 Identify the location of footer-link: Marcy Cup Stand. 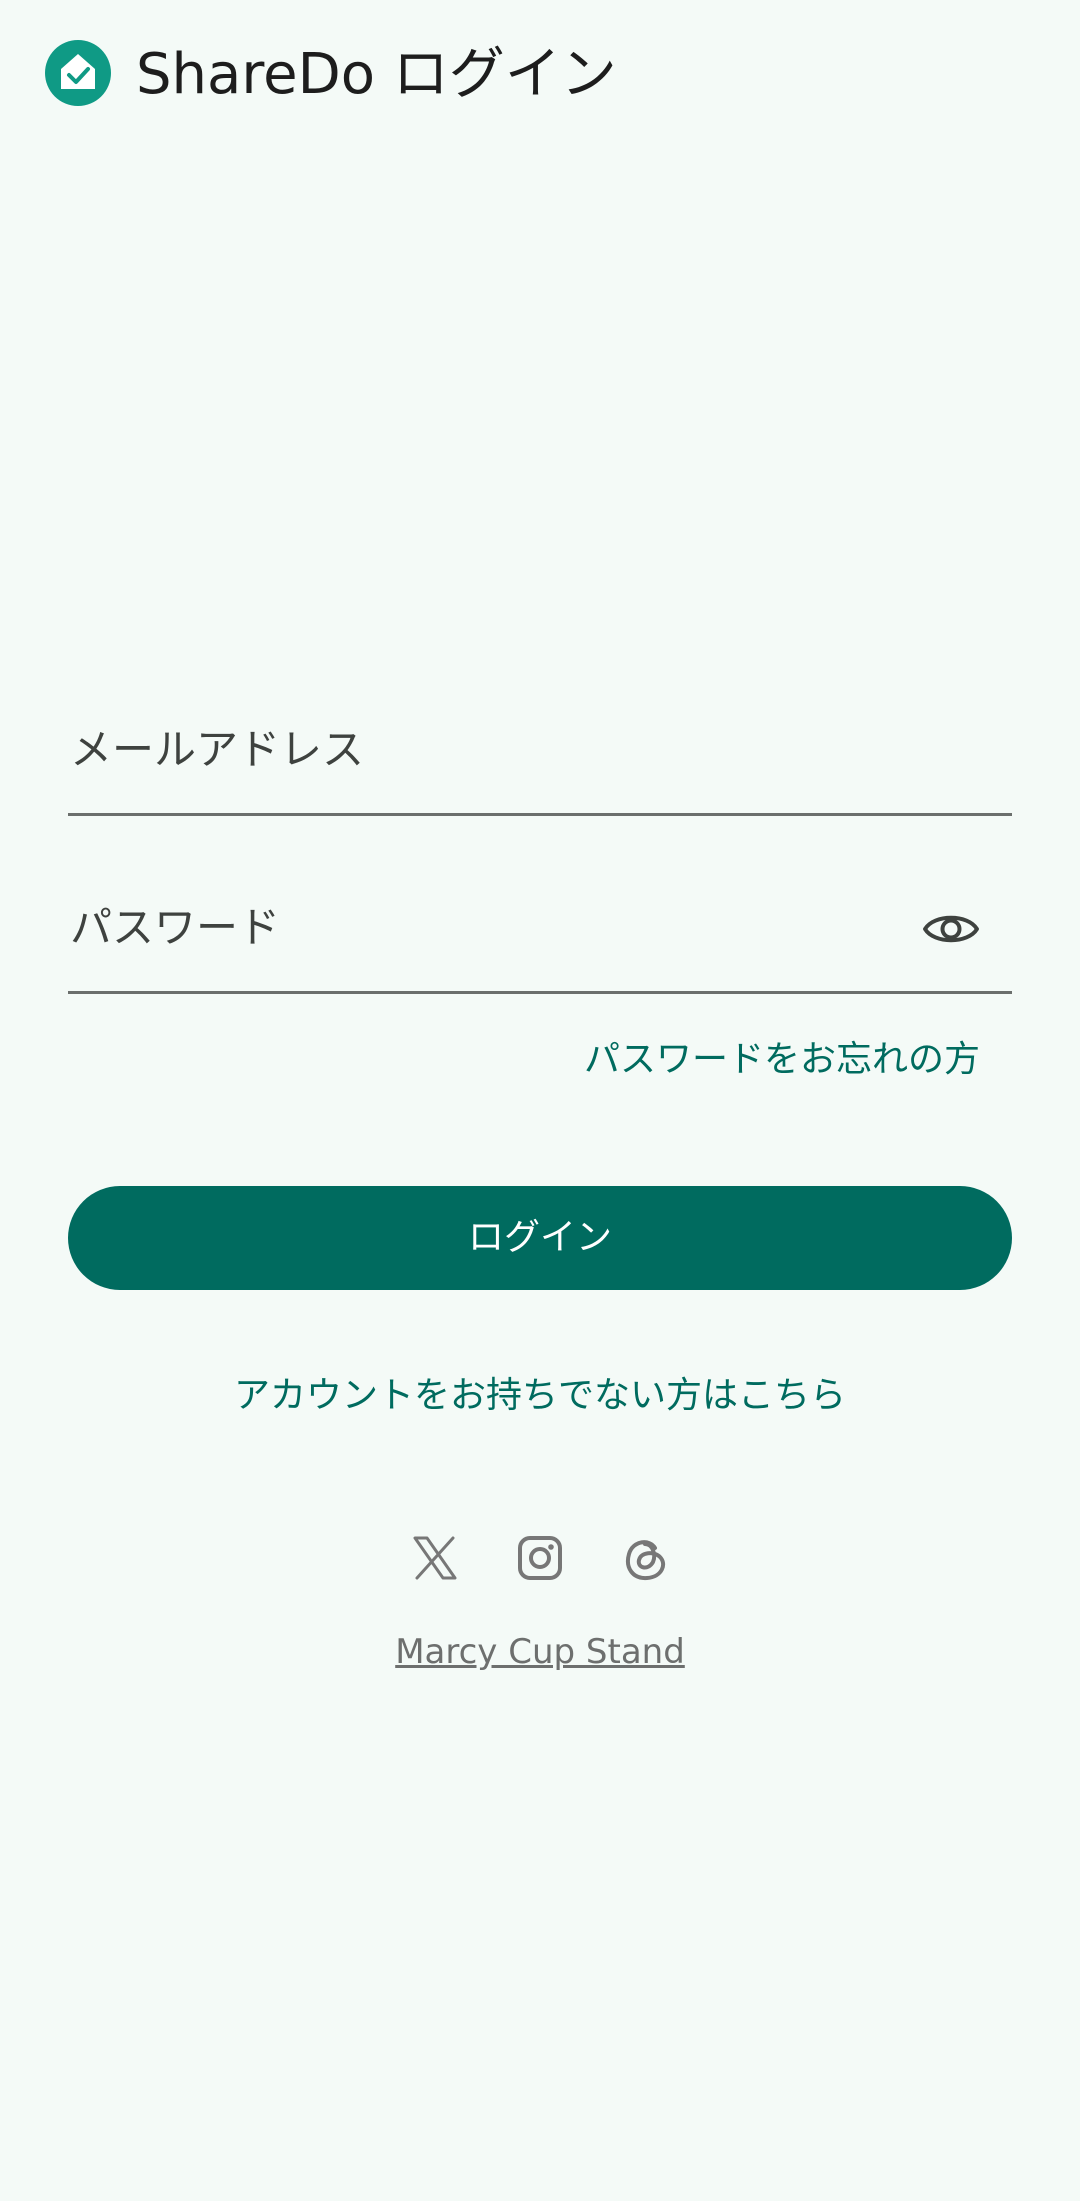
(540, 1652).